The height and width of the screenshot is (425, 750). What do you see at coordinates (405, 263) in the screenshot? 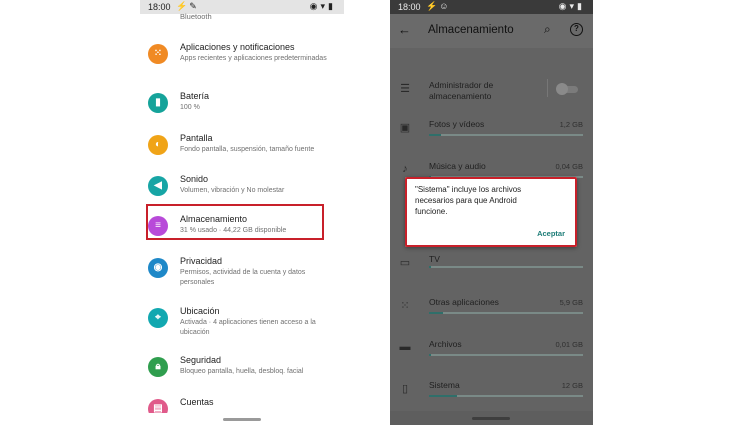
I see `tv-icon: ▭` at bounding box center [405, 263].